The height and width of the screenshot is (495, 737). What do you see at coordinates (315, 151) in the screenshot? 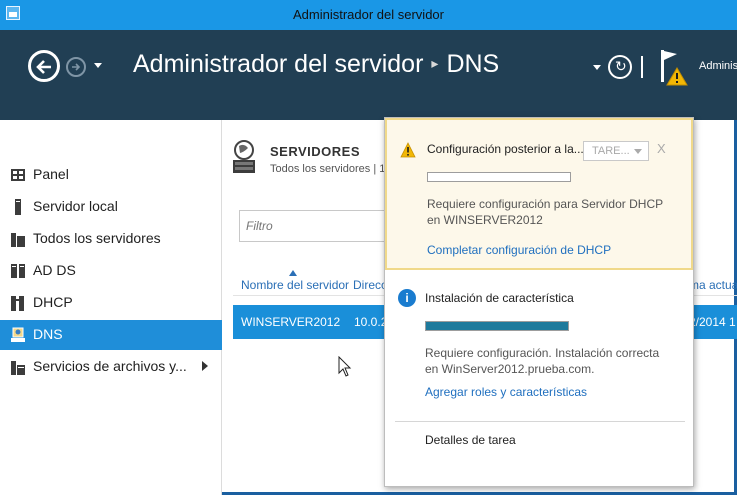
I see `servers-title: SERVIDORES` at bounding box center [315, 151].